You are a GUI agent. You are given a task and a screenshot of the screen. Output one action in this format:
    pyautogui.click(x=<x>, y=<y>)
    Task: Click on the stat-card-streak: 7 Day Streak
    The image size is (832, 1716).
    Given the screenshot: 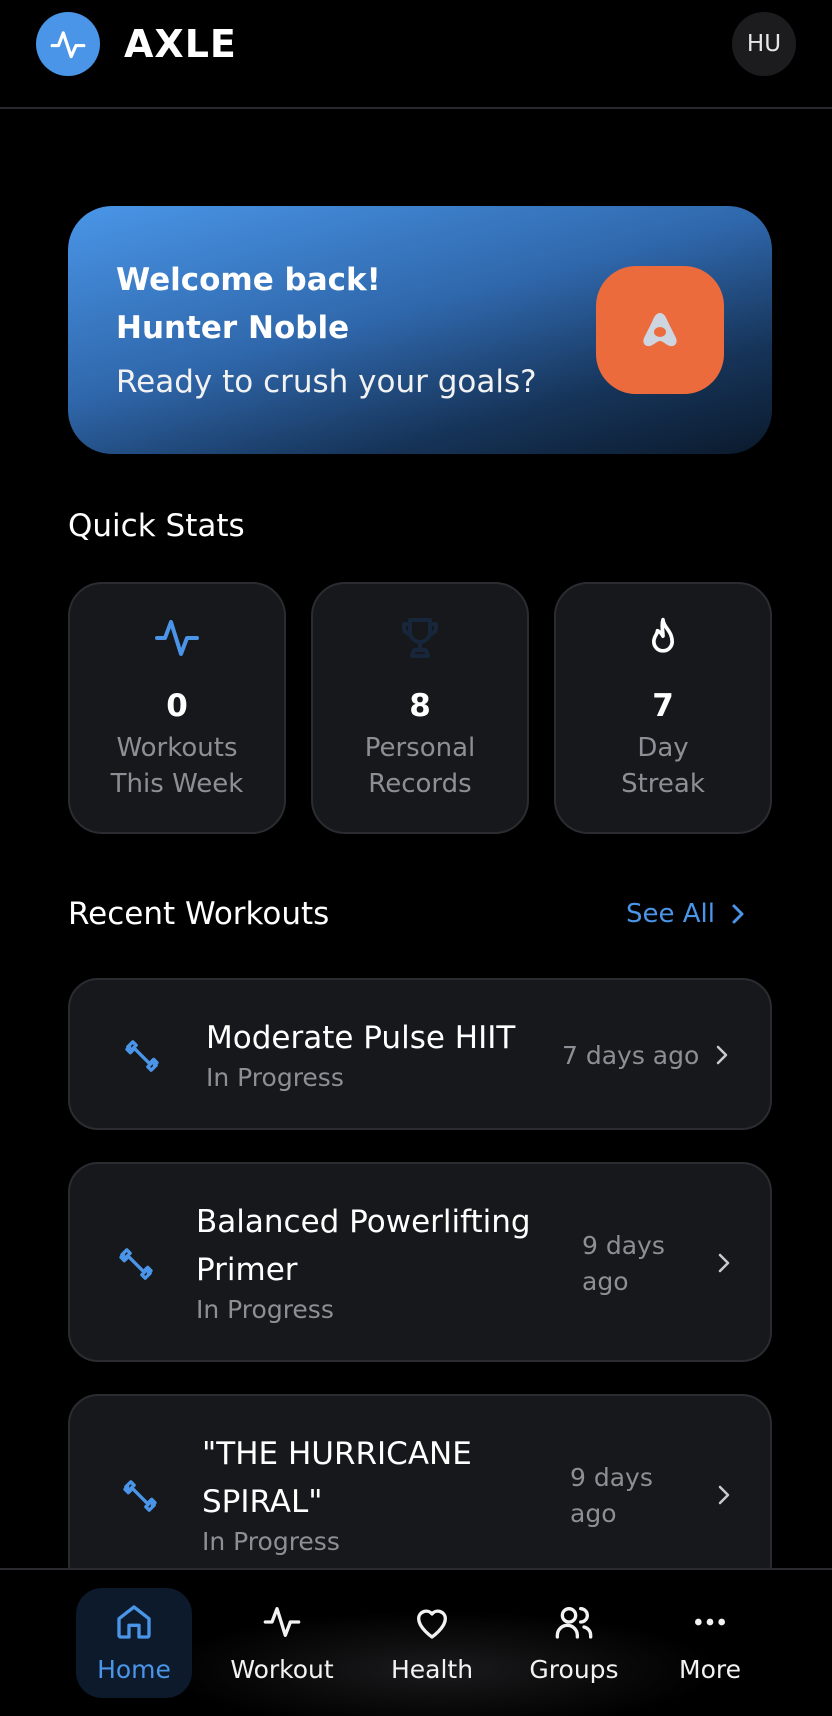 What is the action you would take?
    pyautogui.click(x=663, y=708)
    